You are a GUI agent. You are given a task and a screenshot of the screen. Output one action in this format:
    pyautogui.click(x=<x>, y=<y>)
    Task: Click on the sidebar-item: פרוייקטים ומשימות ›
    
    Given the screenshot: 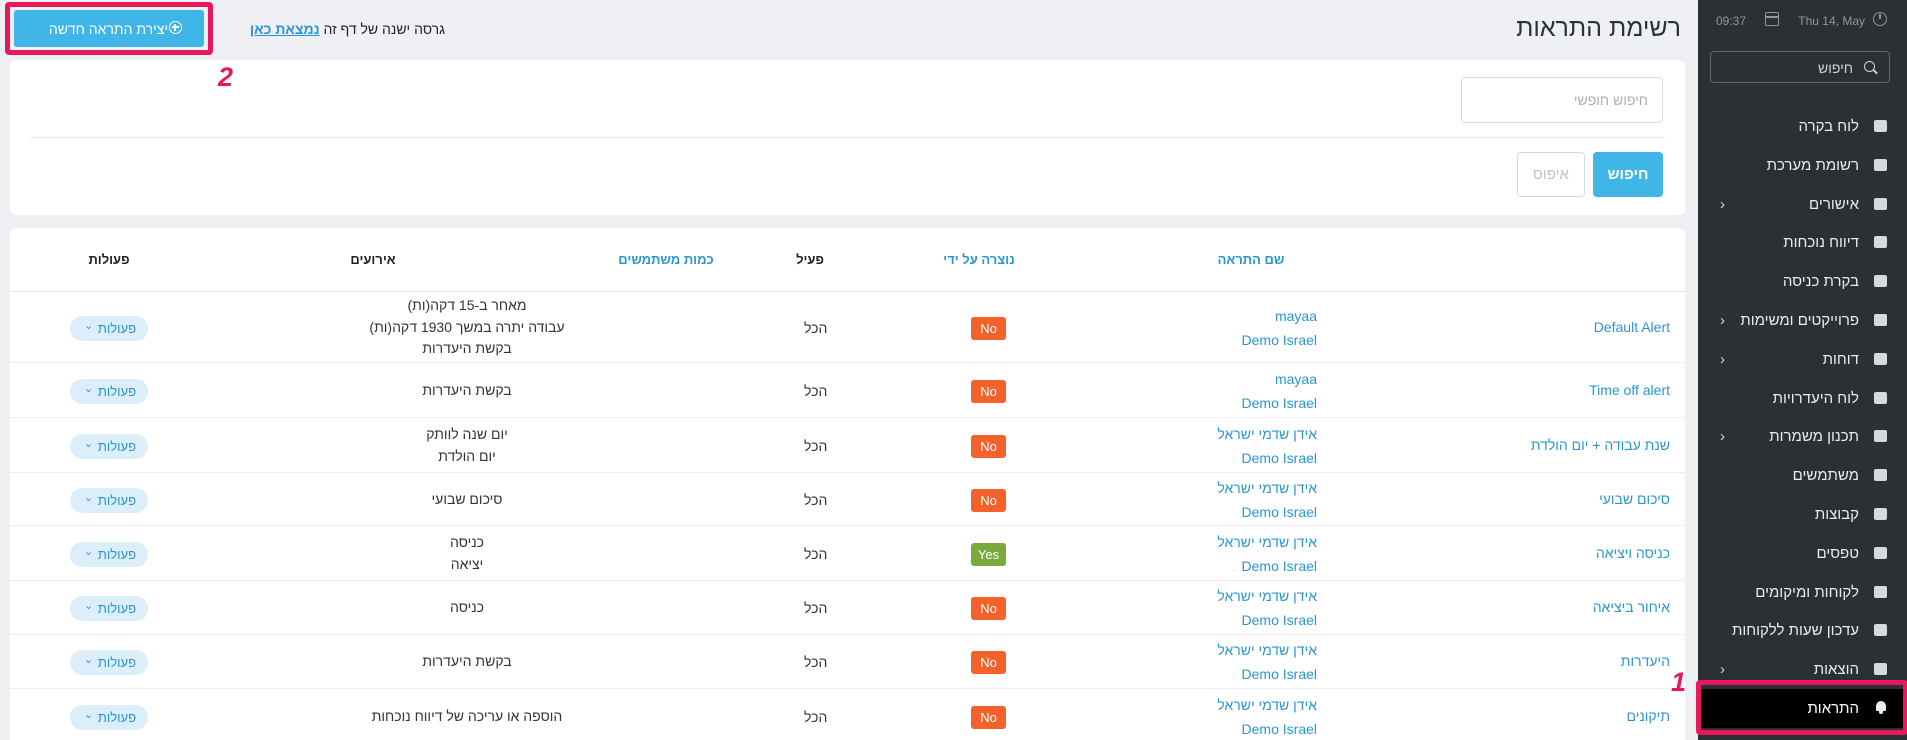 What is the action you would take?
    pyautogui.click(x=1802, y=320)
    